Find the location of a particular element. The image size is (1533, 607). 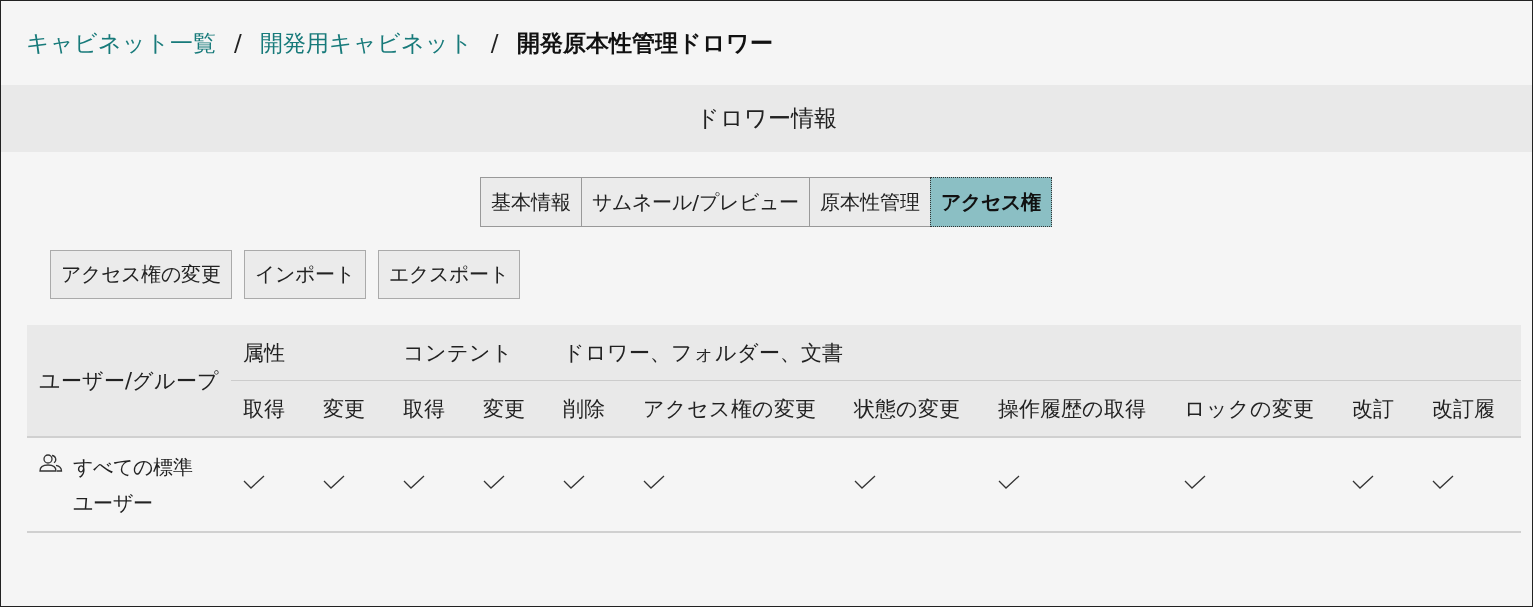

column-header: 状態の変更 is located at coordinates (914, 408).